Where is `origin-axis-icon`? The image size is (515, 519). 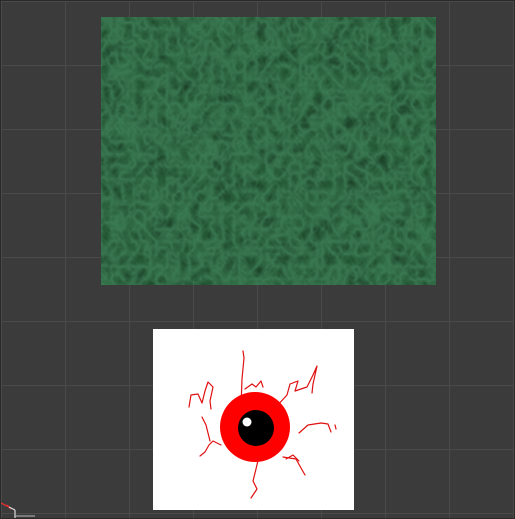
origin-axis-icon is located at coordinates (19, 506).